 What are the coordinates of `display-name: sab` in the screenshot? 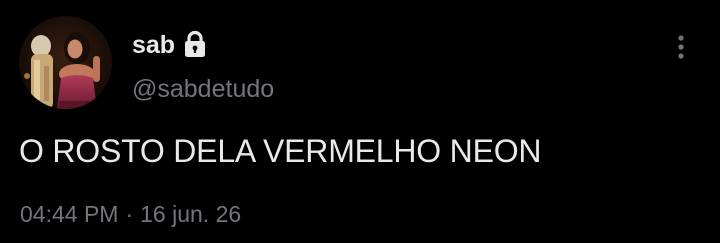 It's located at (153, 45).